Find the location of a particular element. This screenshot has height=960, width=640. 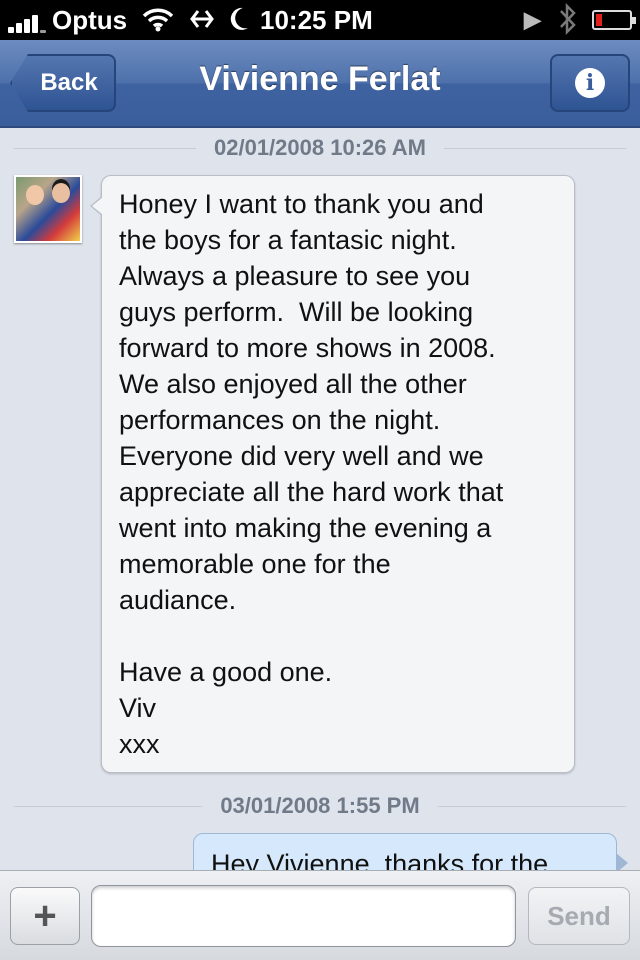

wifi-icon is located at coordinates (158, 22).